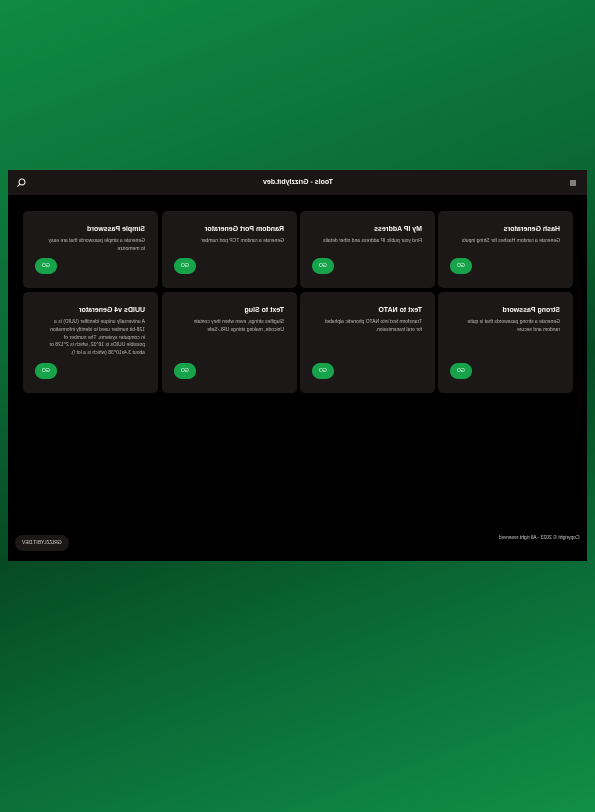 The height and width of the screenshot is (812, 595). I want to click on page-title: Tools - Grizzlybit.dev, so click(297, 182).